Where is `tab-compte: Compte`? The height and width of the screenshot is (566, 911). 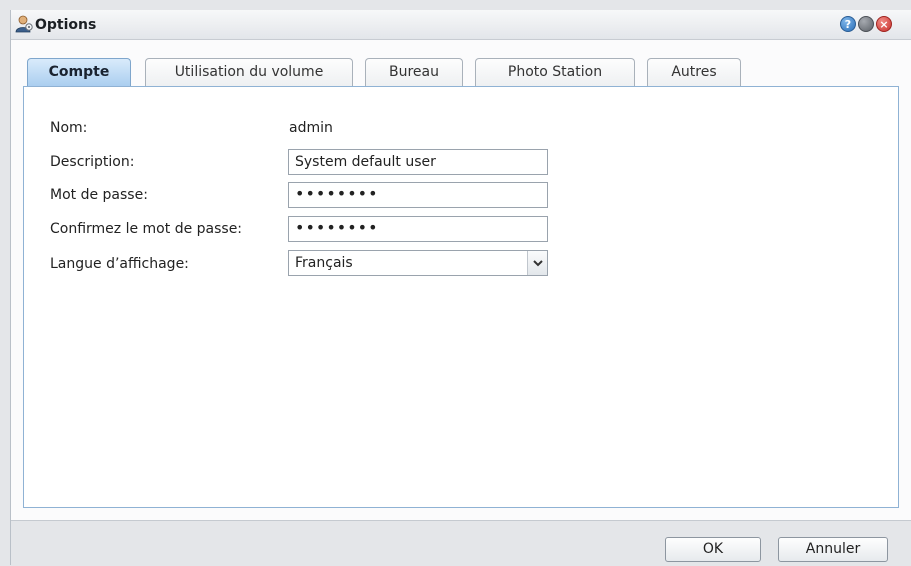
tab-compte: Compte is located at coordinates (79, 72).